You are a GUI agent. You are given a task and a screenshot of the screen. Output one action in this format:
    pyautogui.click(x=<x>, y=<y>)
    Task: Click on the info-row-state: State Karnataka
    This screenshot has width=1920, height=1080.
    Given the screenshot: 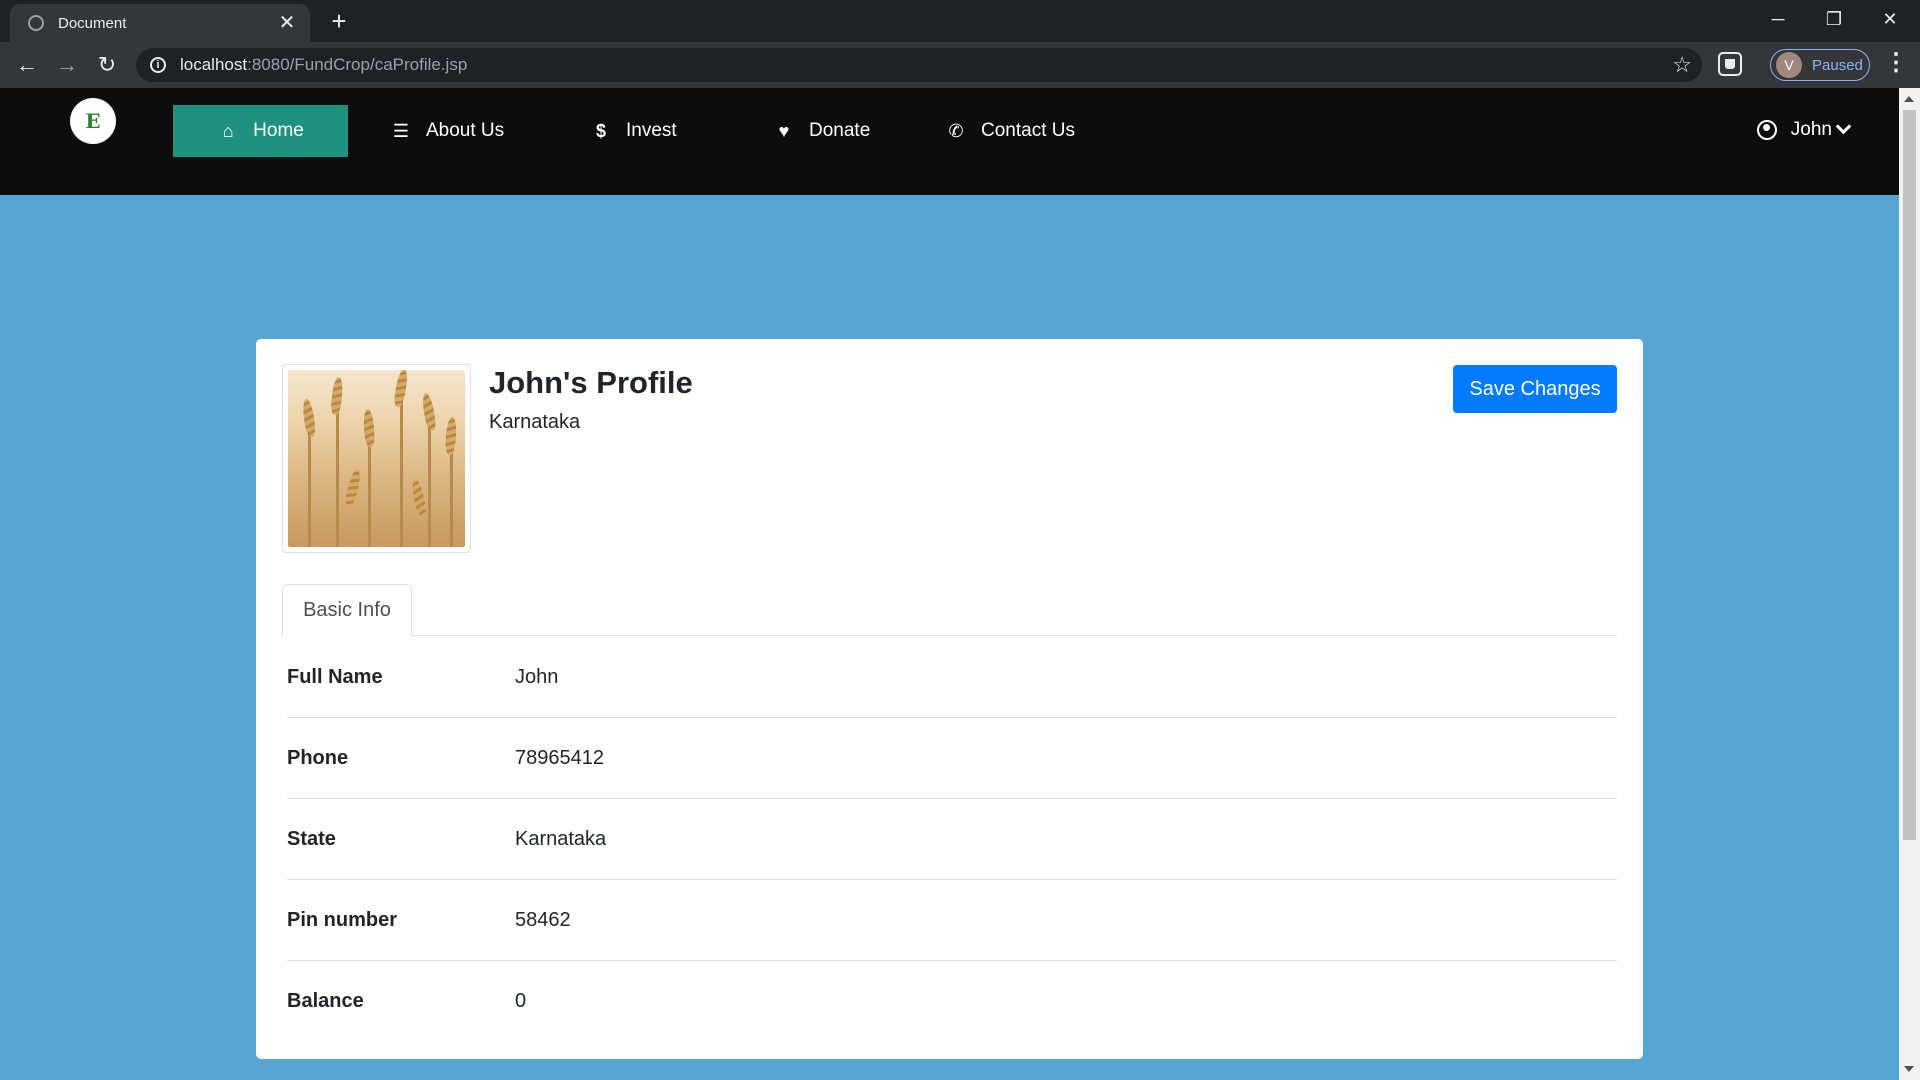 What is the action you would take?
    pyautogui.click(x=952, y=839)
    